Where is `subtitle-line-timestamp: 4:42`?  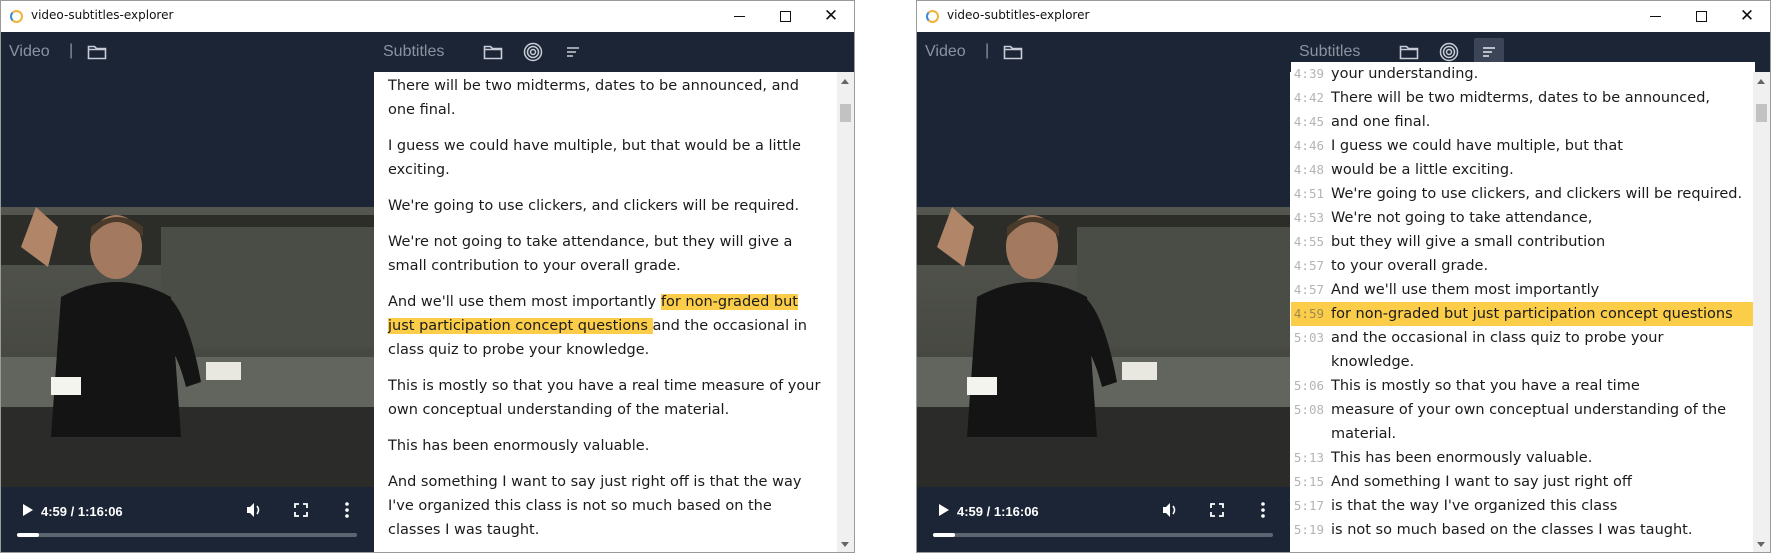 subtitle-line-timestamp: 4:42 is located at coordinates (1311, 98).